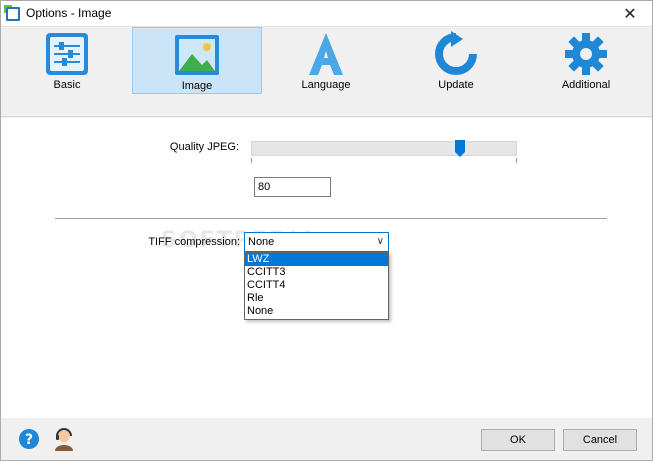 This screenshot has width=653, height=461. Describe the element at coordinates (12, 13) in the screenshot. I see `app-icon` at that location.